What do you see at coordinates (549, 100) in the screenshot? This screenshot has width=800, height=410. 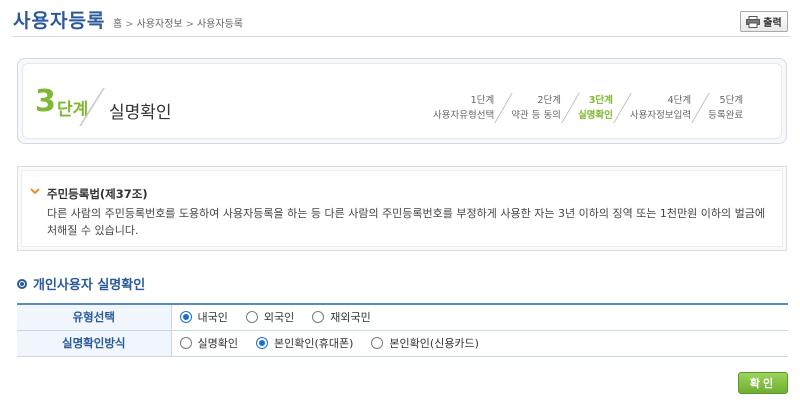 I see `step-number: 2단계` at bounding box center [549, 100].